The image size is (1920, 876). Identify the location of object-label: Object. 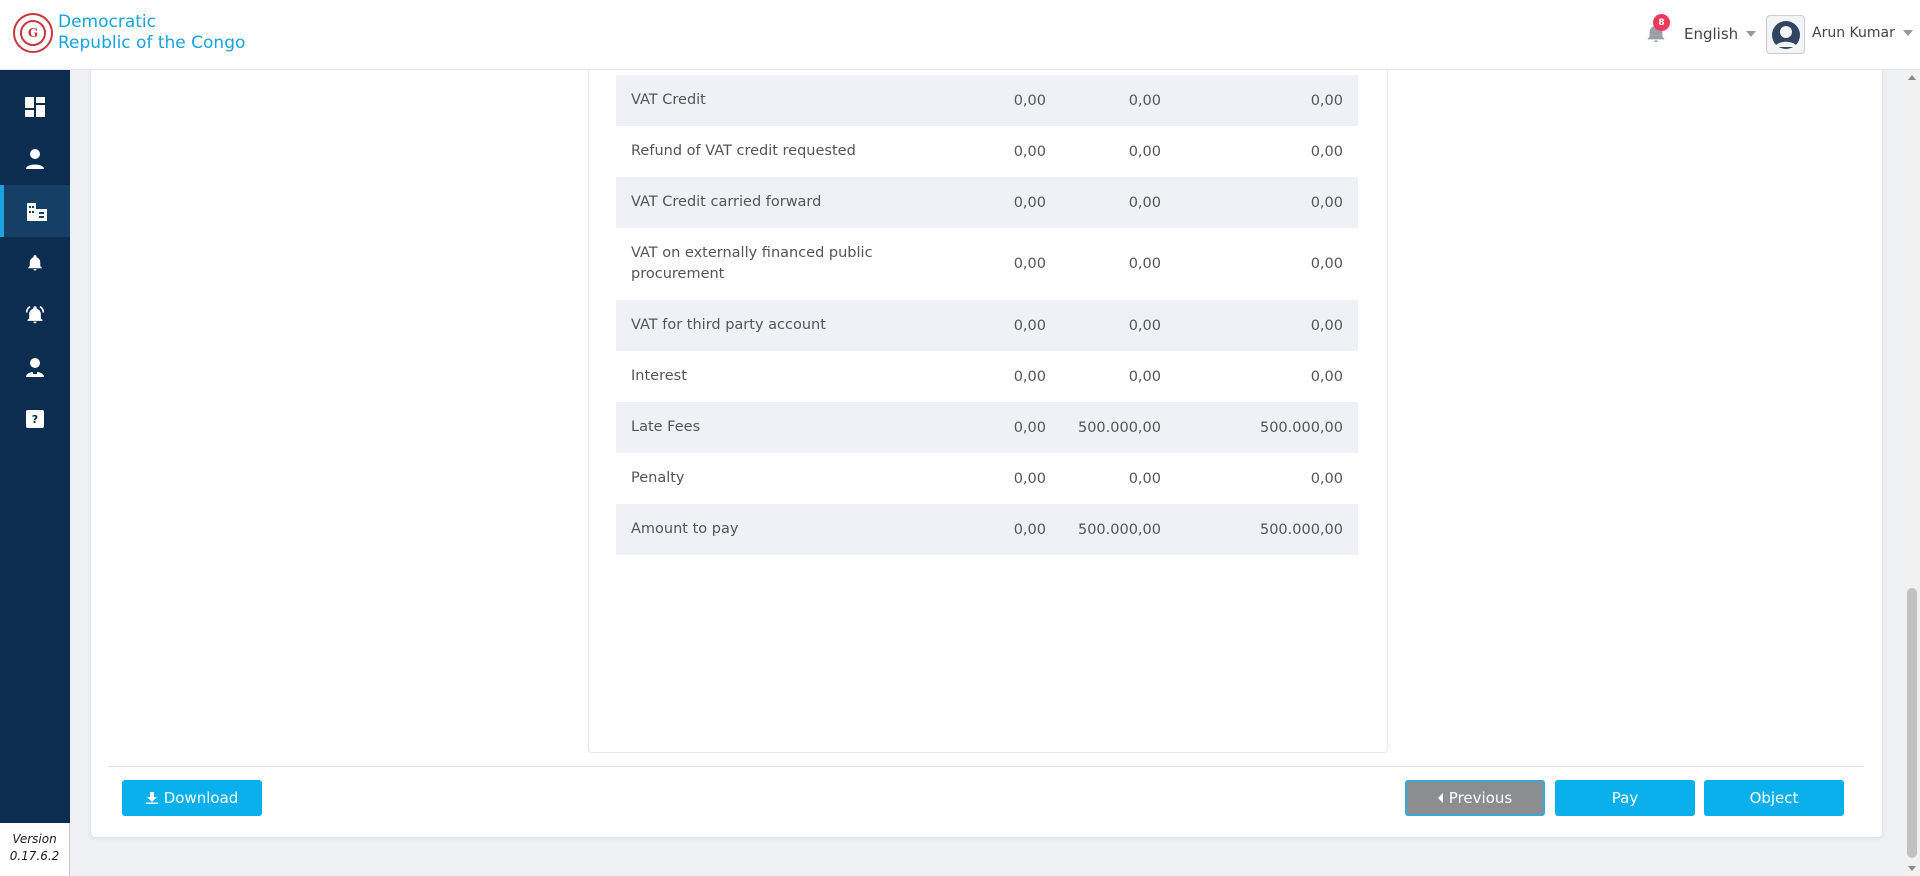
(1774, 798).